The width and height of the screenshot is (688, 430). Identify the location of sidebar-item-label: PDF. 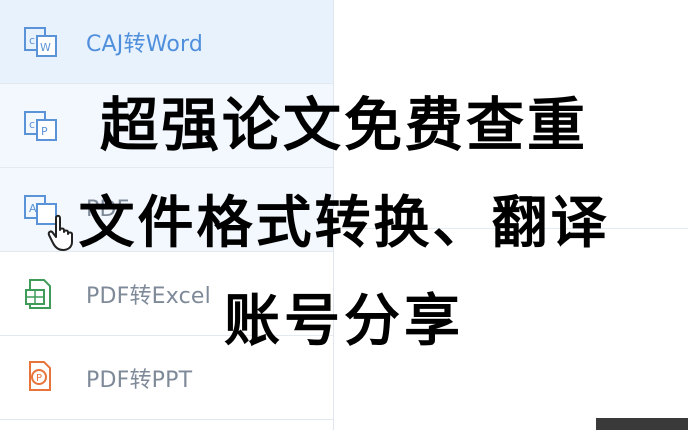
(108, 209).